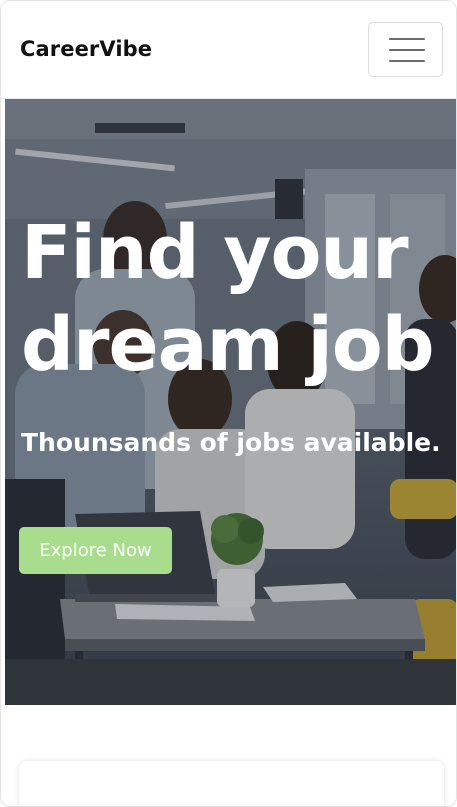 This screenshot has height=807, width=457. What do you see at coordinates (86, 49) in the screenshot?
I see `brand-logo: CareerVibe` at bounding box center [86, 49].